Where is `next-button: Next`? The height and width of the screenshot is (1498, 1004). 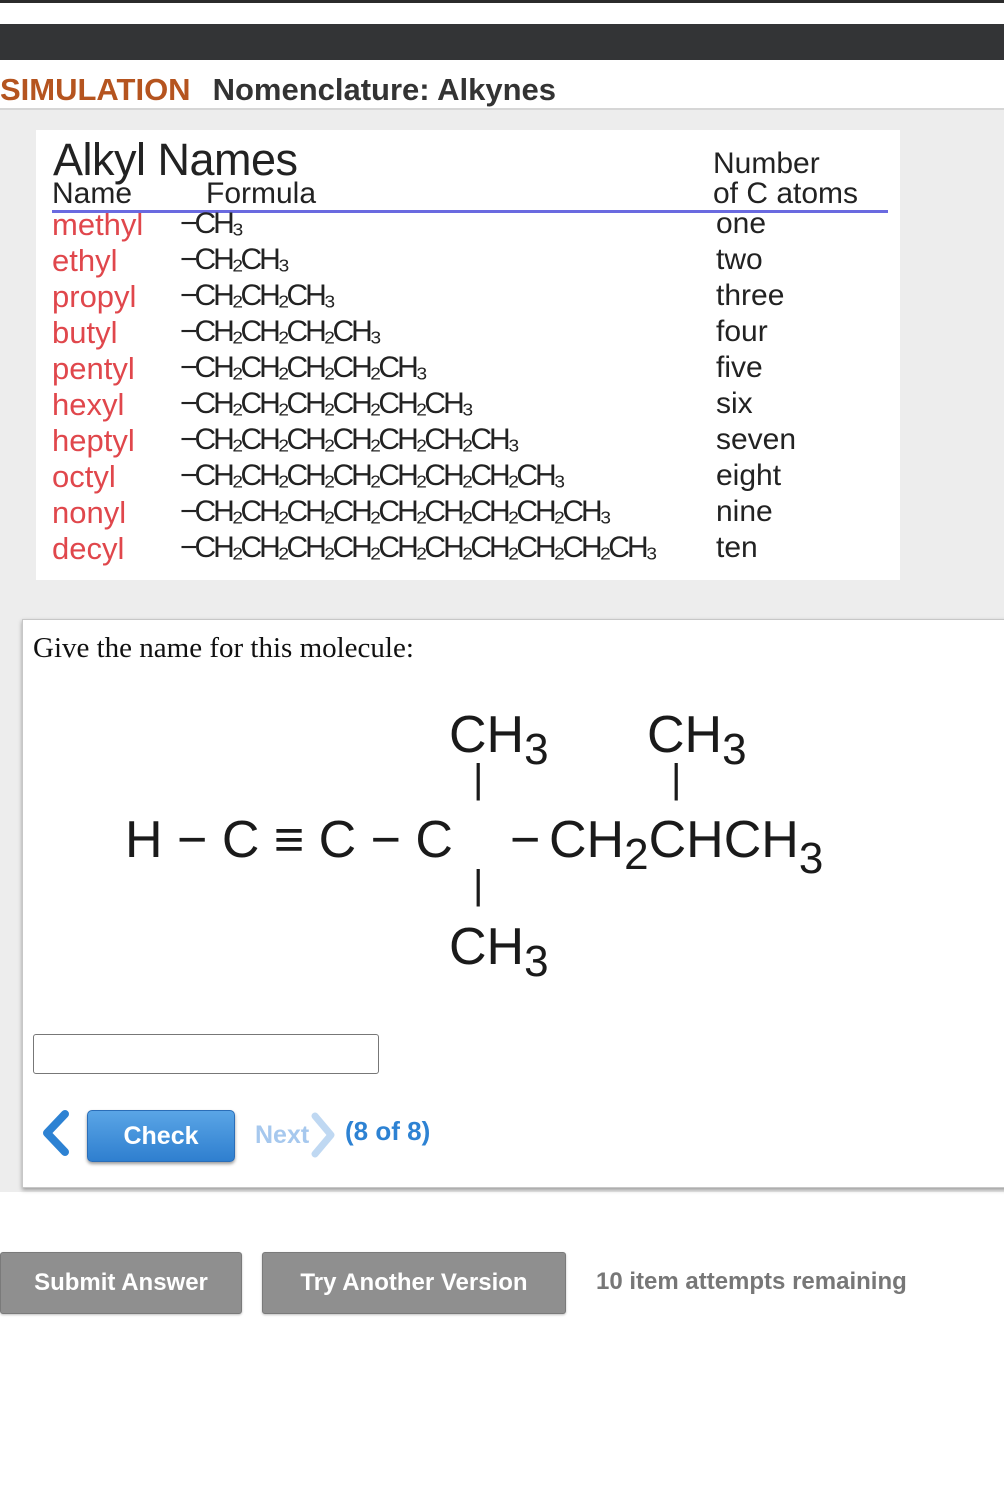
next-button: Next is located at coordinates (297, 1135).